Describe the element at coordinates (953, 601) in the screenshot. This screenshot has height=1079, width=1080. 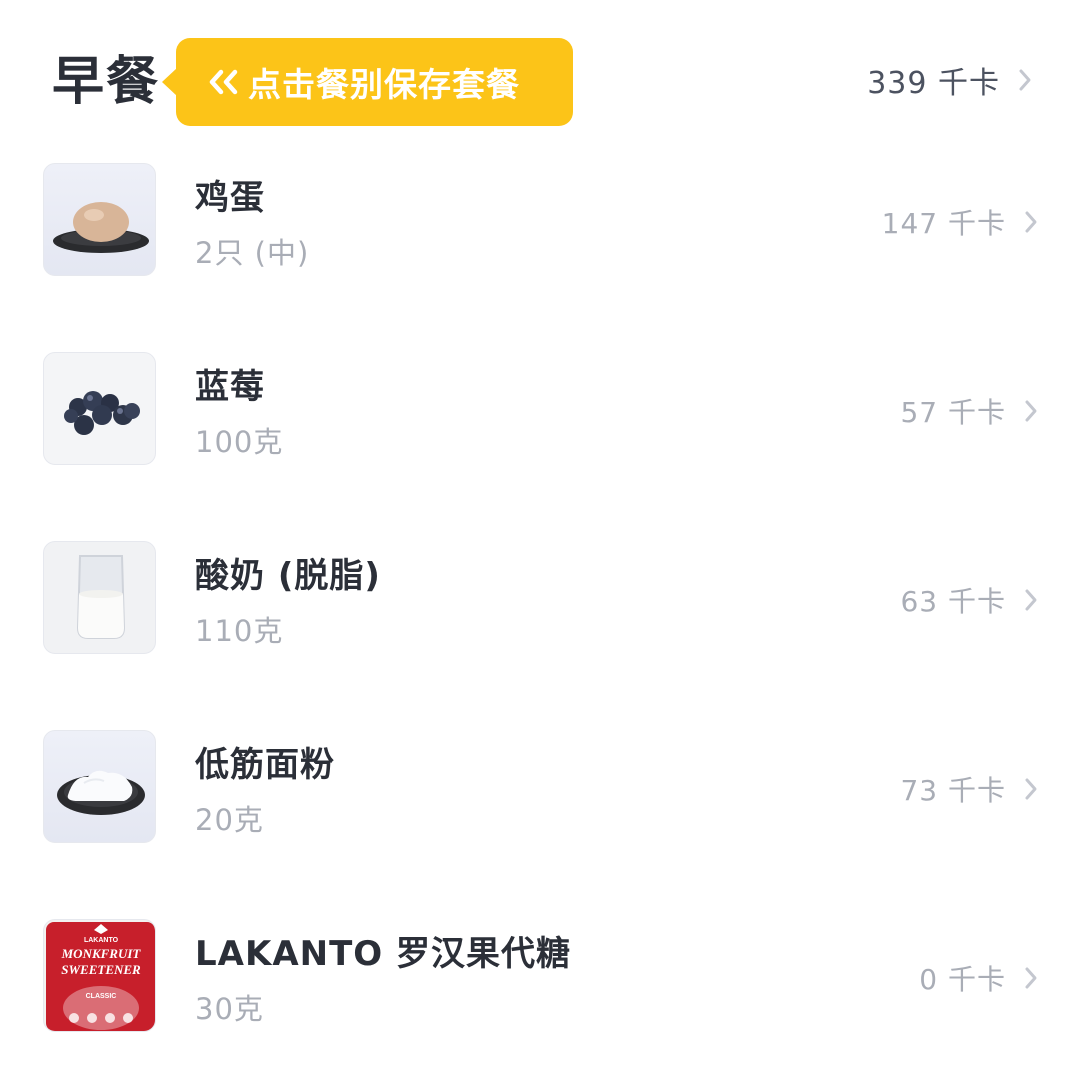
I see `food-calories-value: 63 千卡` at that location.